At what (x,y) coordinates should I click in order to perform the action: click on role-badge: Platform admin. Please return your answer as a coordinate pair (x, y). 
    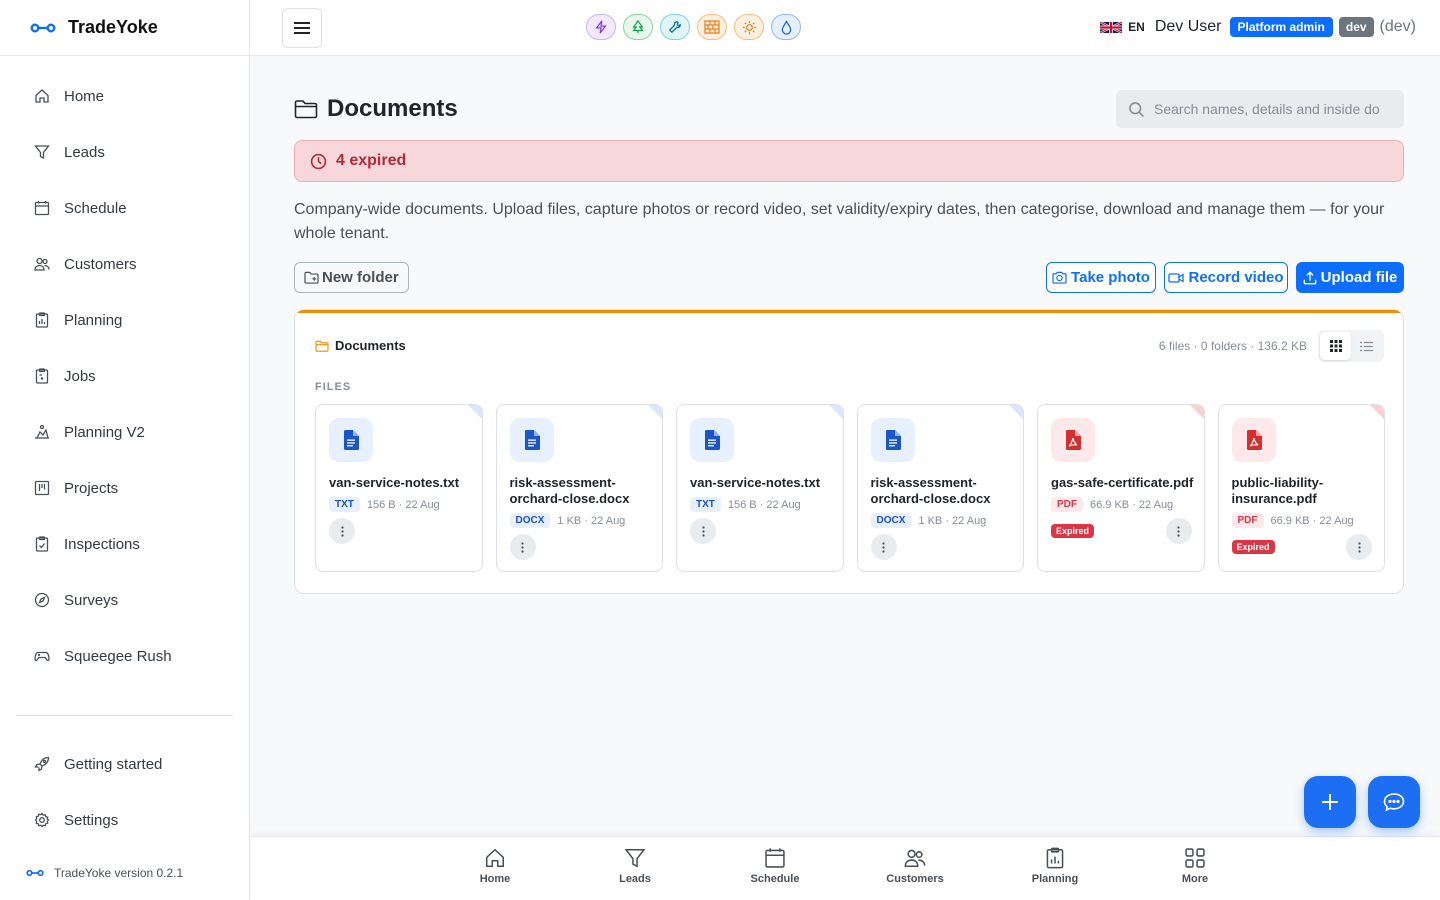
    Looking at the image, I should click on (1281, 27).